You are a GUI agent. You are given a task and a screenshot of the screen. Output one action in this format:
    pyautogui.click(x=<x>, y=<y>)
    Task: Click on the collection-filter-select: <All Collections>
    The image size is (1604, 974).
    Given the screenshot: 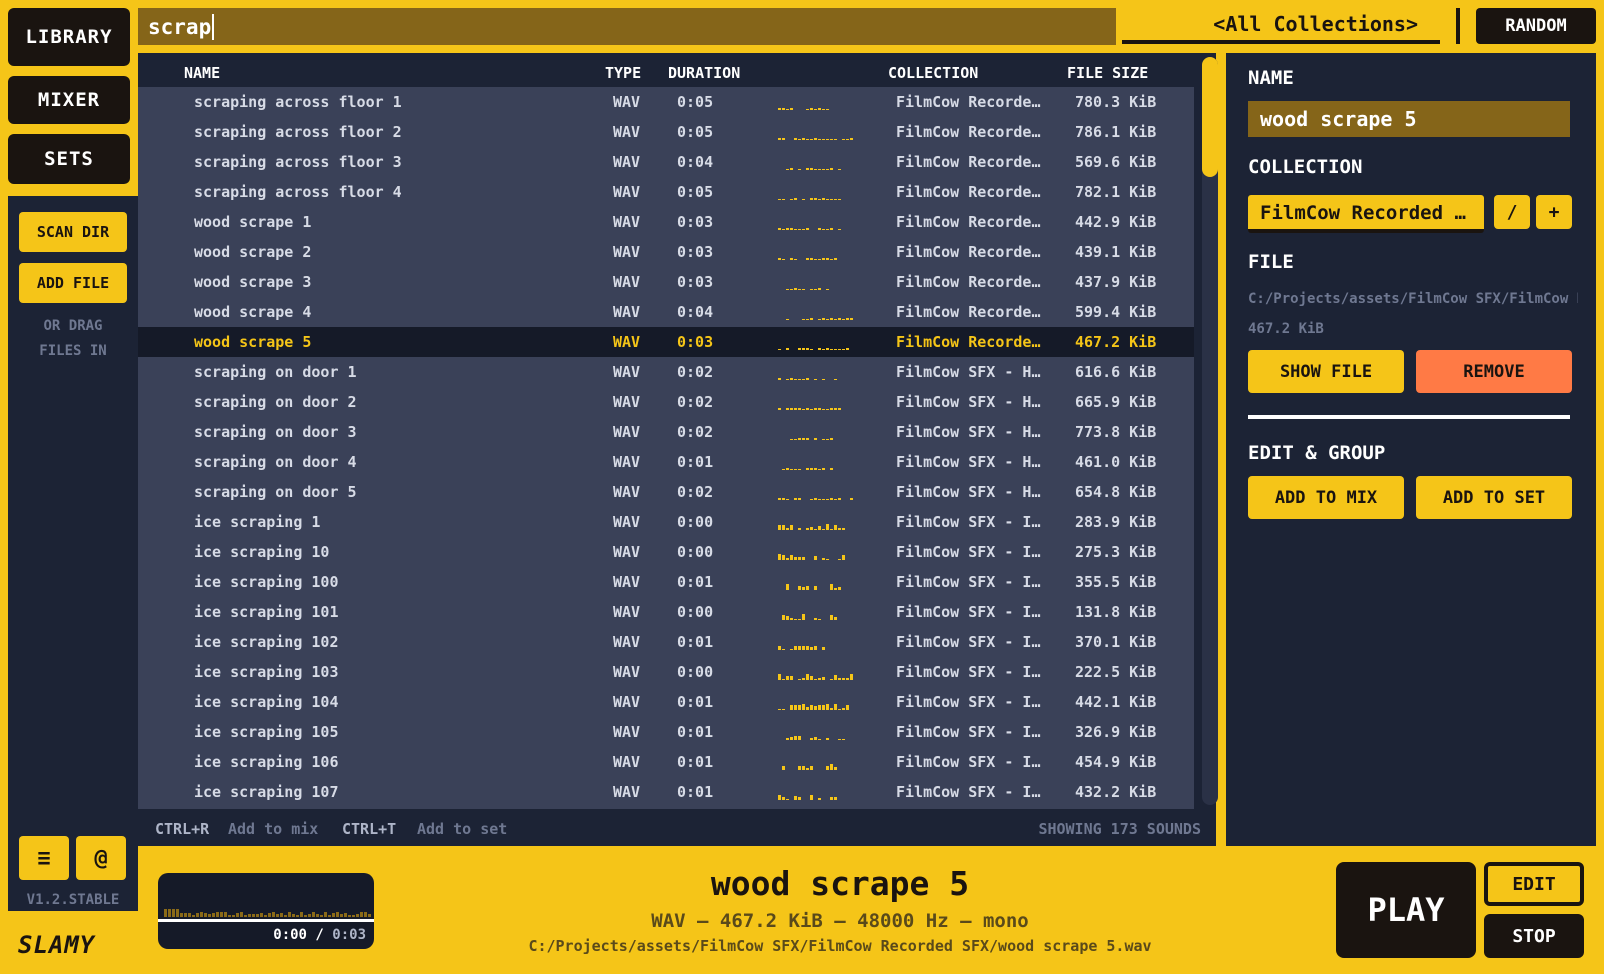 What is the action you would take?
    pyautogui.click(x=1281, y=26)
    